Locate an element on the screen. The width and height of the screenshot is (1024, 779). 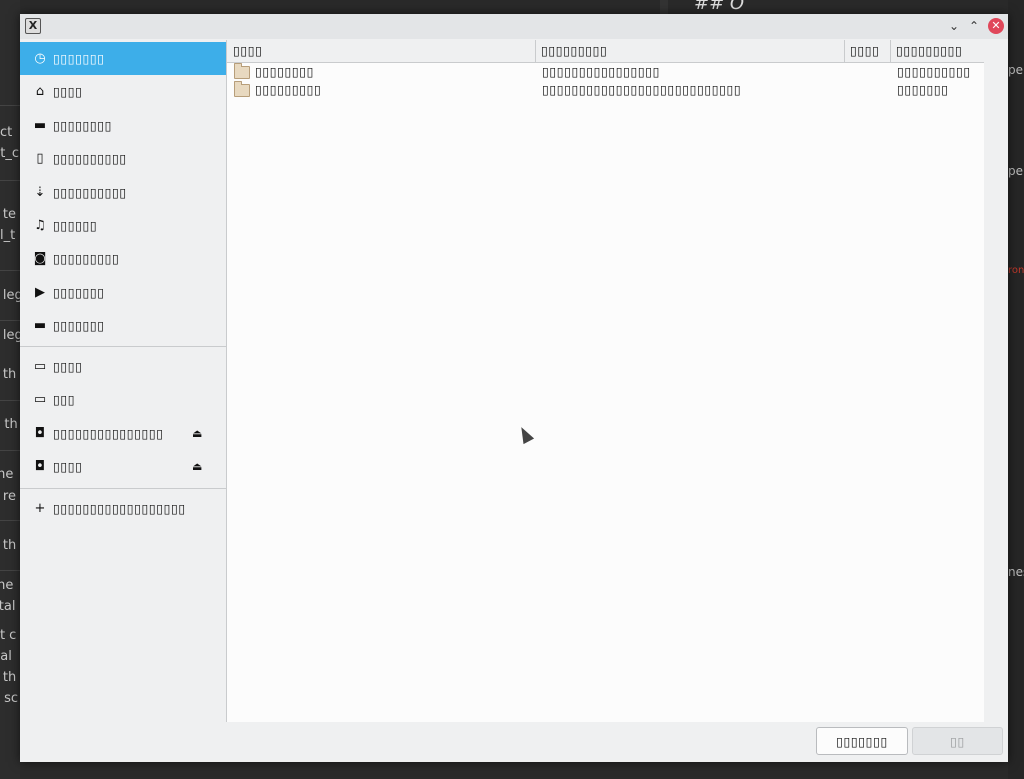
cell-name: ▯▯▯▯▯▯▯▯ is located at coordinates (285, 71).